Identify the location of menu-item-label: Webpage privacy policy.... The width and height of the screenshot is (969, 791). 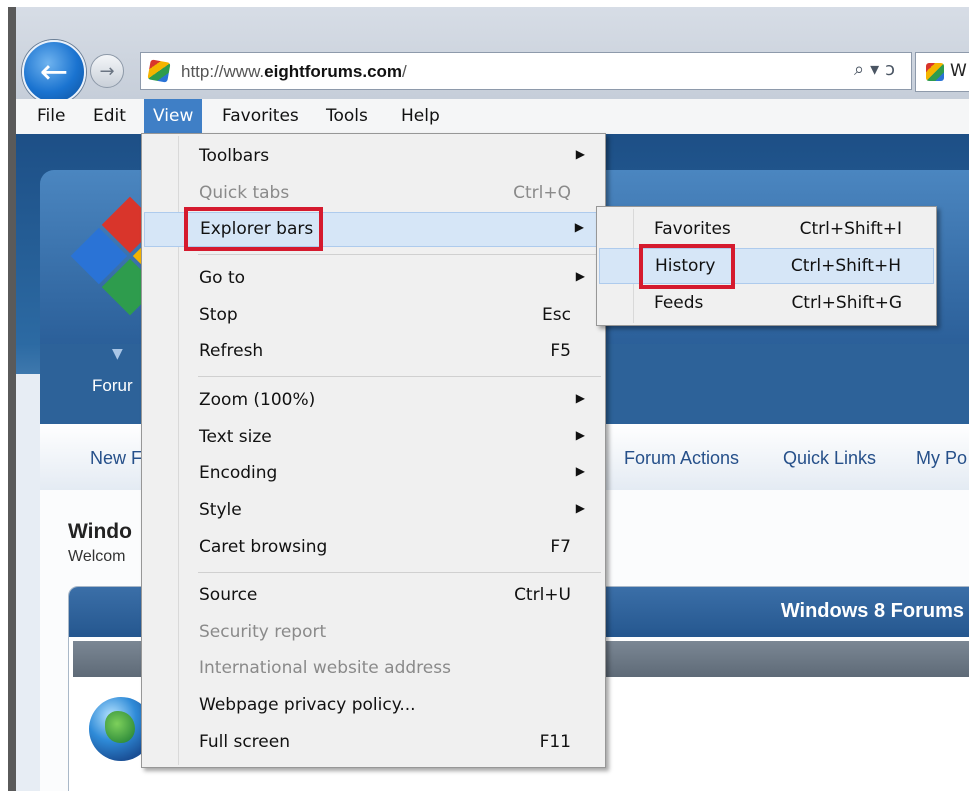
(307, 705).